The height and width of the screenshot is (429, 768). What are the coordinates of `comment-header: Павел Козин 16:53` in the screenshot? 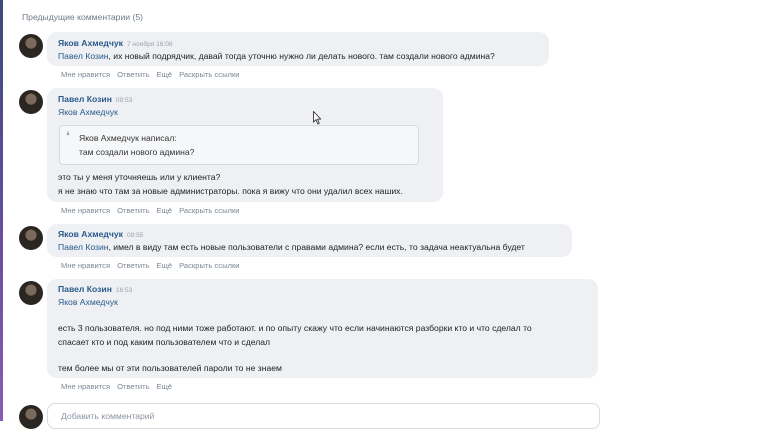 It's located at (95, 289).